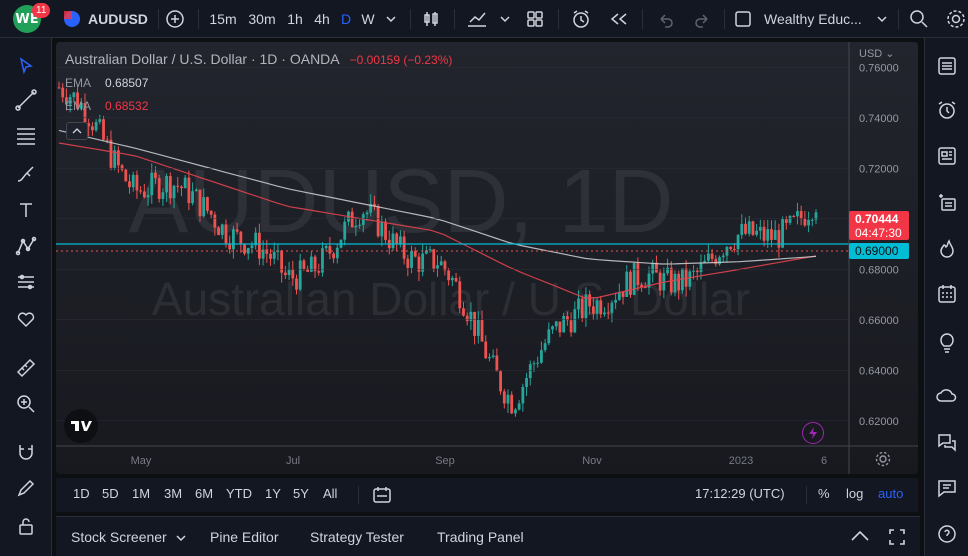  I want to click on chats-button, so click(947, 442).